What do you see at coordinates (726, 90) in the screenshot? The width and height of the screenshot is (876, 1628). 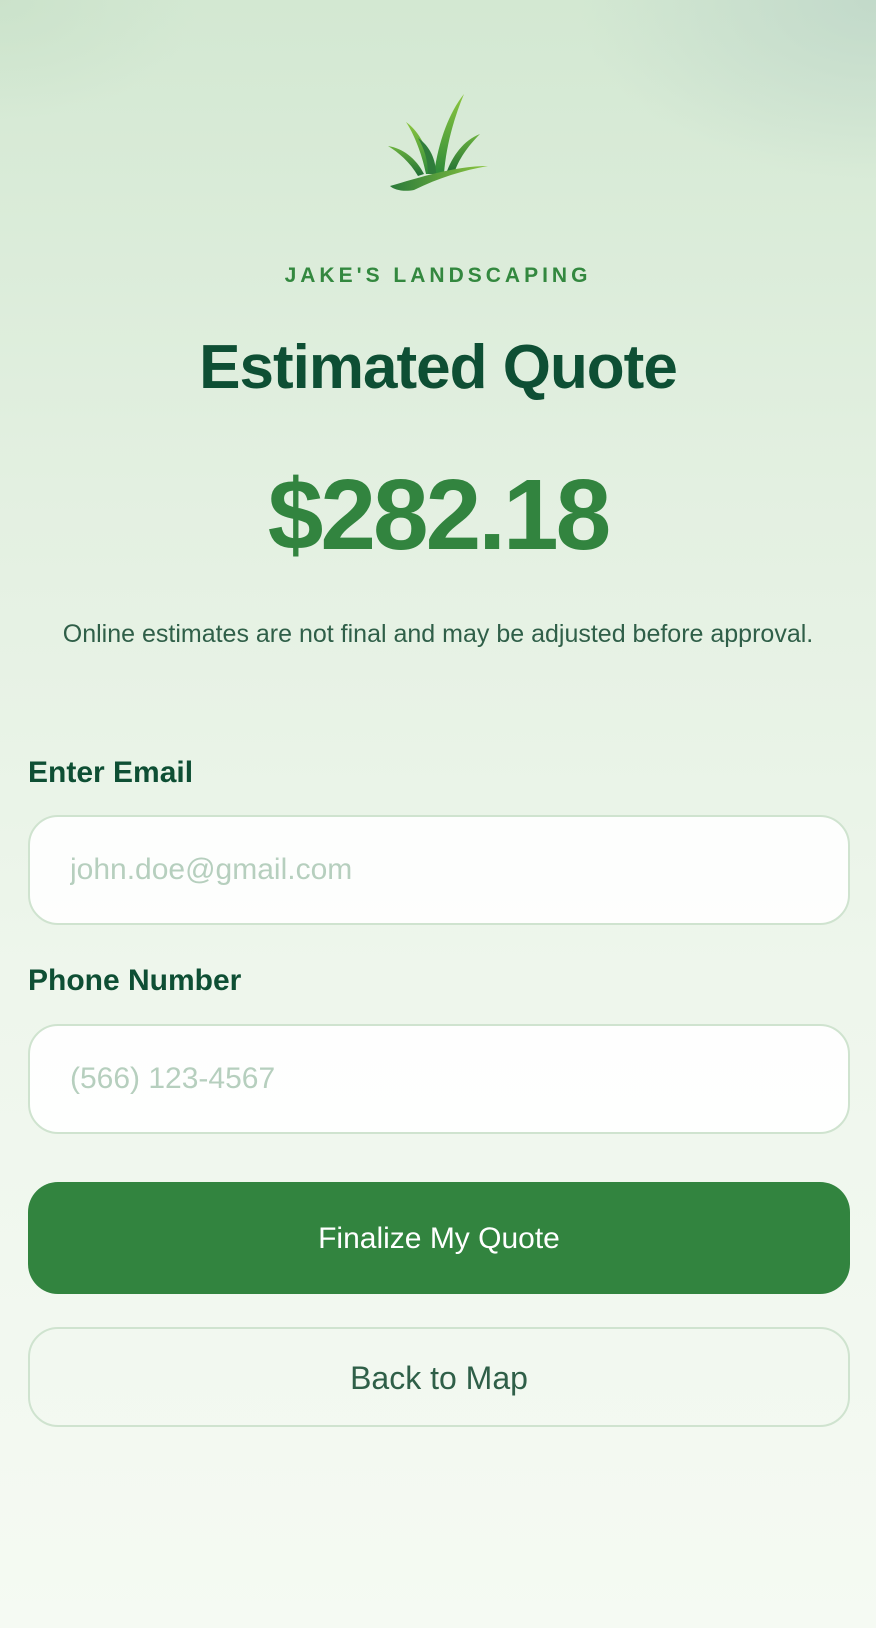 I see `background-glow-right` at bounding box center [726, 90].